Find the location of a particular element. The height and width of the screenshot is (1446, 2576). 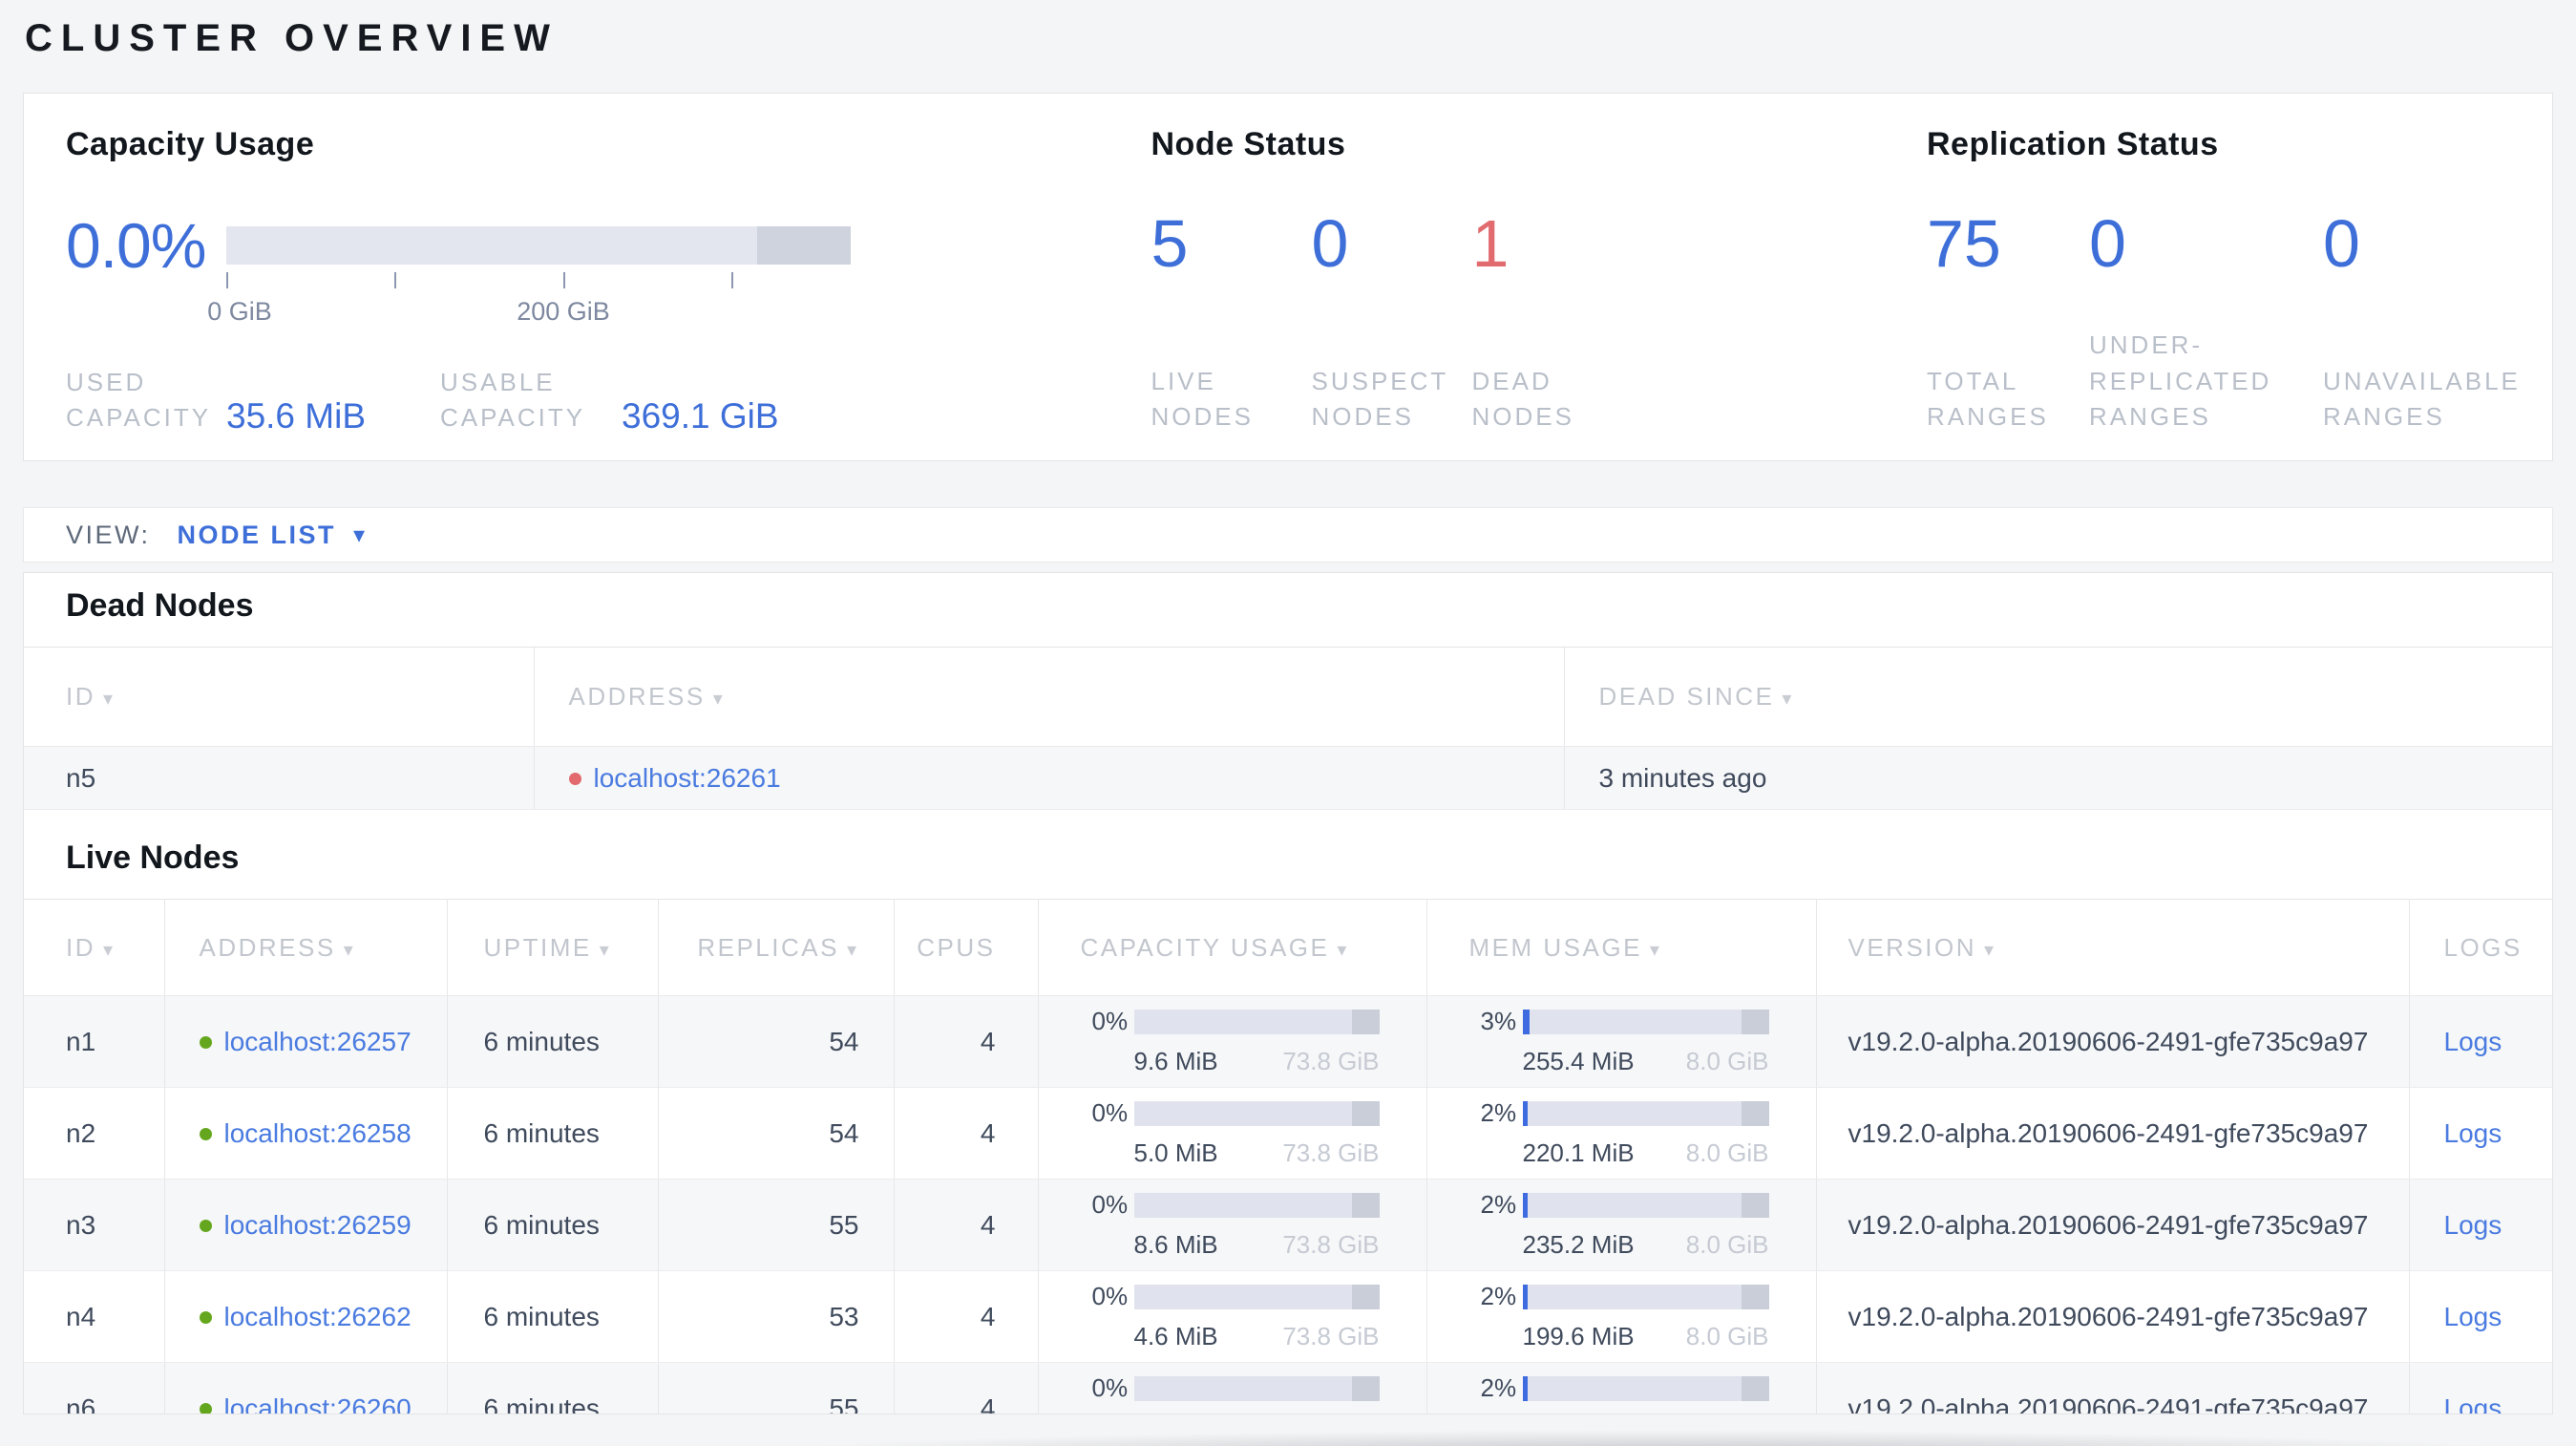

replicas-cell: 54 is located at coordinates (775, 1133).